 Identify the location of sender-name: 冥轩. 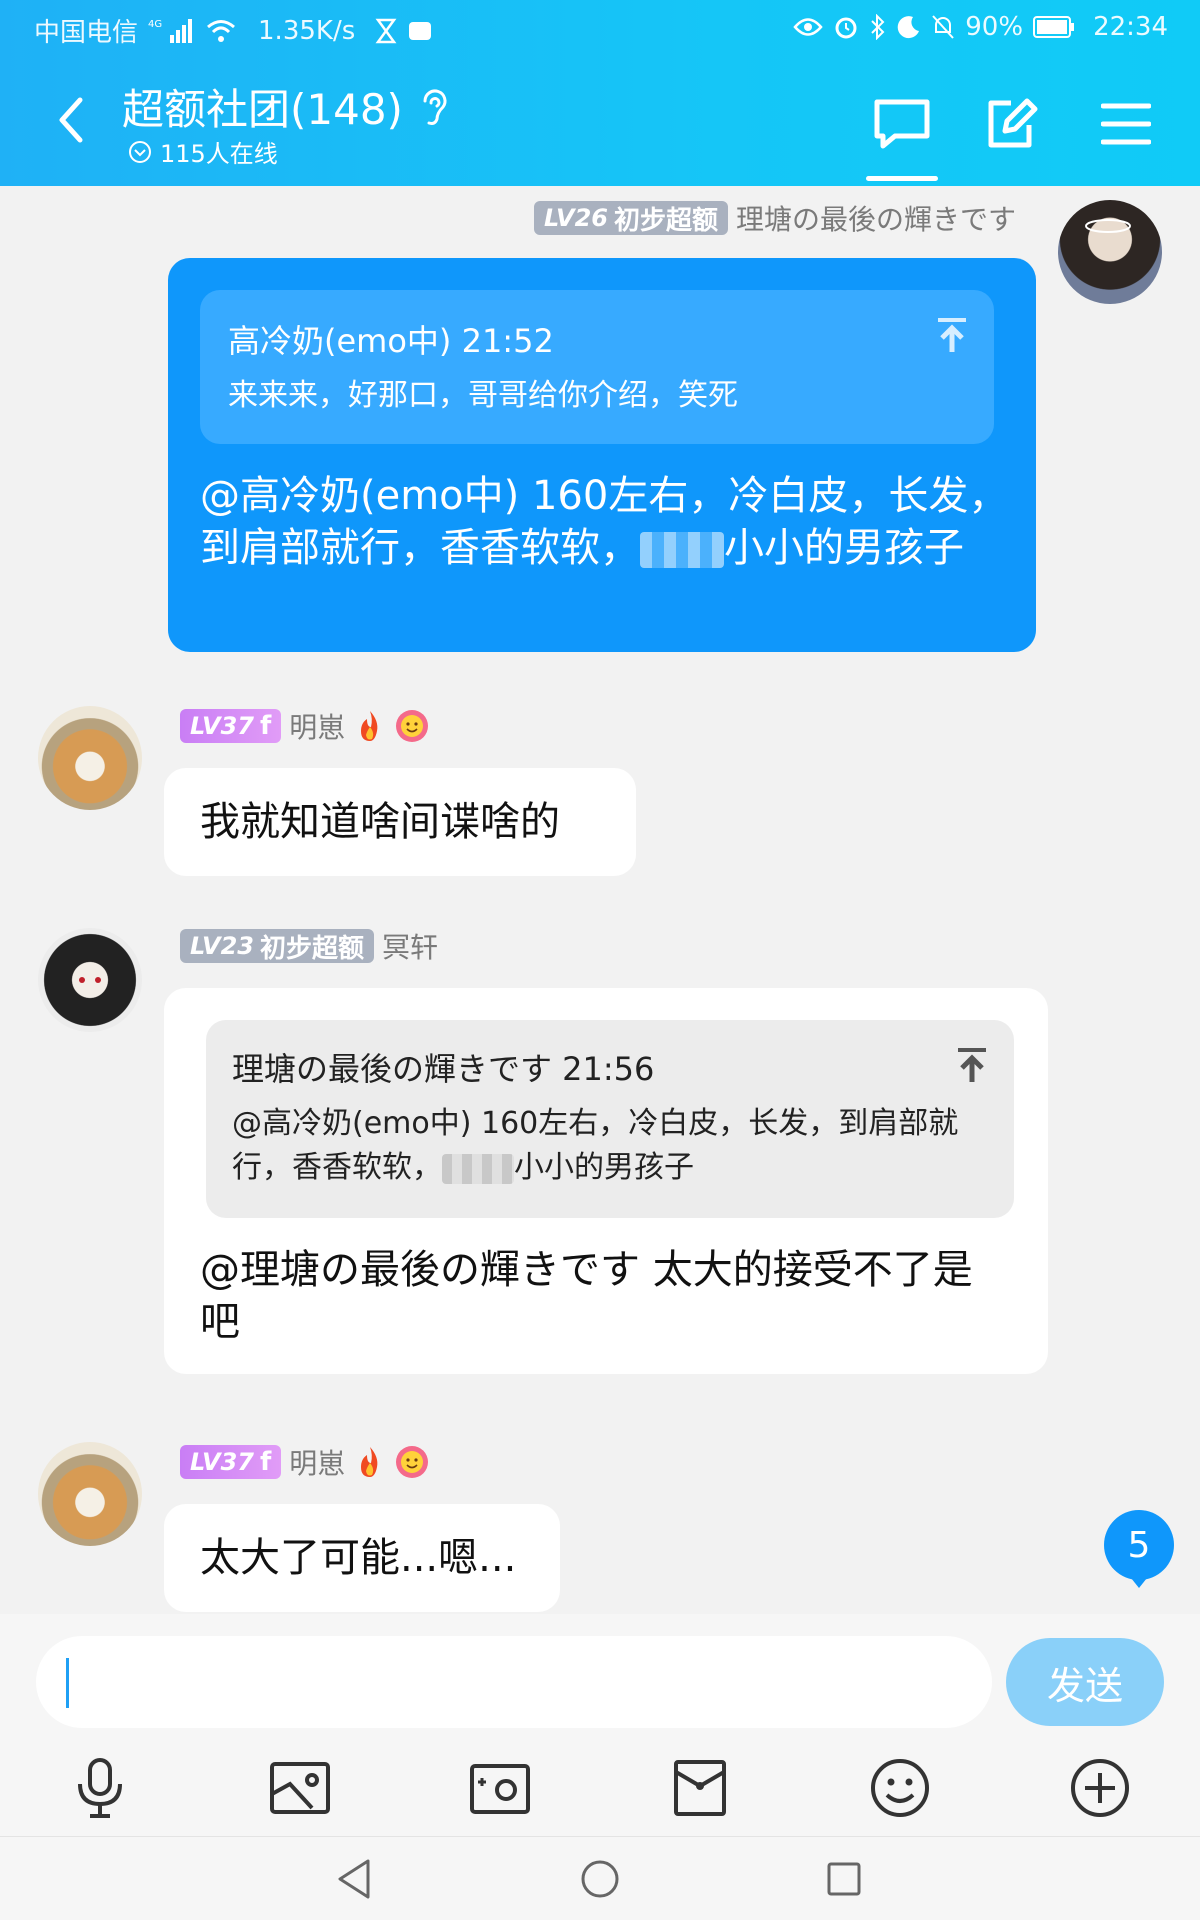
(409, 947).